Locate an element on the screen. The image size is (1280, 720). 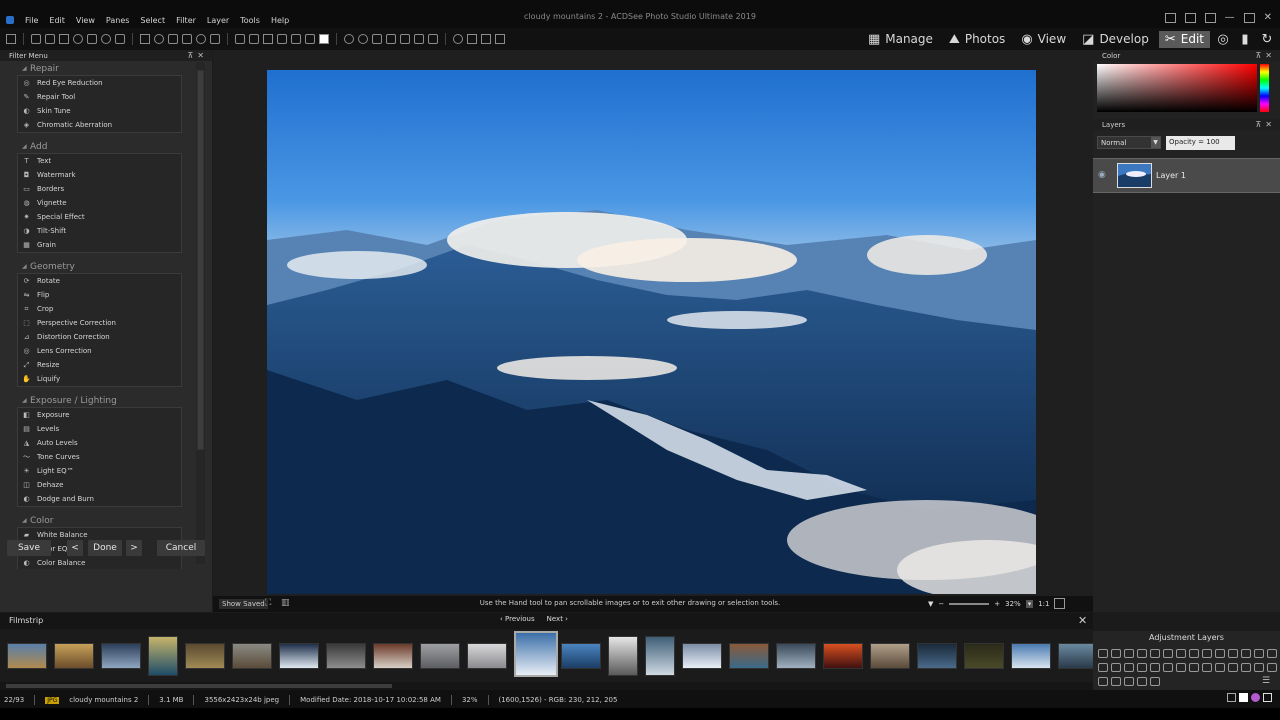
filter-item: ⊿ Distortion Correction is located at coordinates (99, 337).